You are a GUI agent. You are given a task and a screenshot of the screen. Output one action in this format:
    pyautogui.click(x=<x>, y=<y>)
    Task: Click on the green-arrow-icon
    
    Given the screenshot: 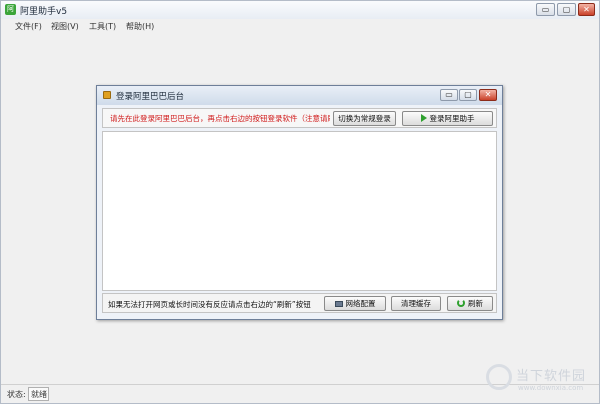 What is the action you would take?
    pyautogui.click(x=423, y=118)
    